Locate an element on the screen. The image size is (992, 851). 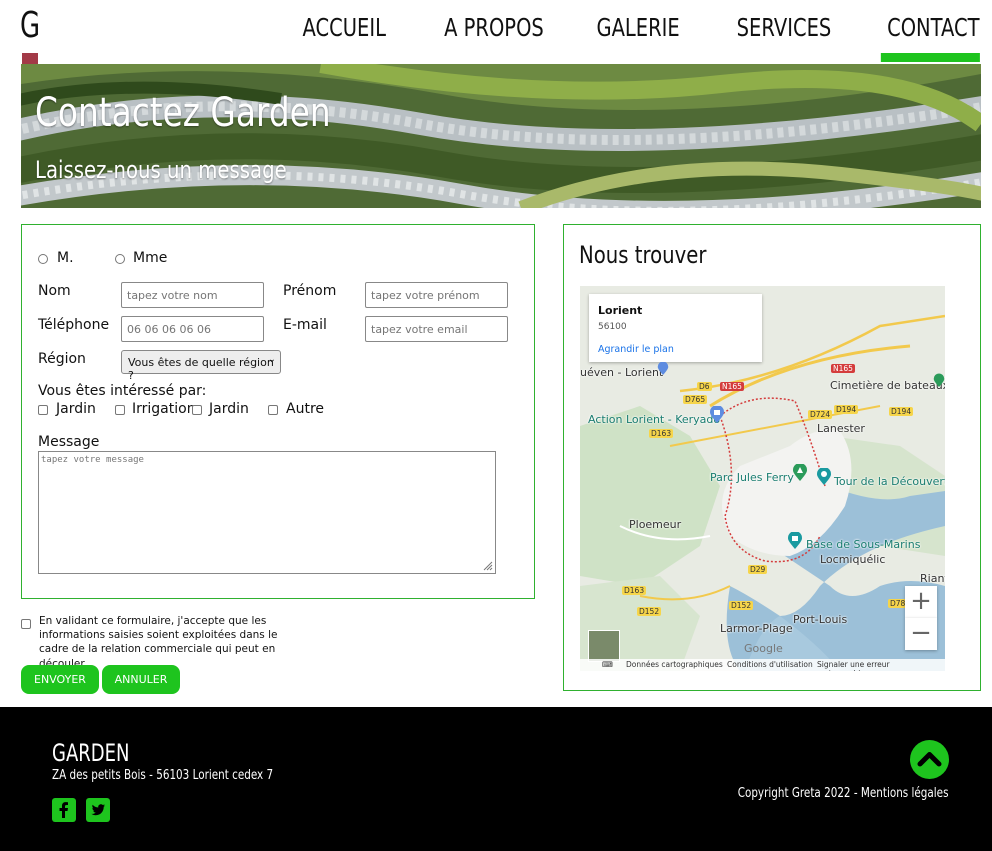
footer-brand: GARDEN is located at coordinates (91, 753).